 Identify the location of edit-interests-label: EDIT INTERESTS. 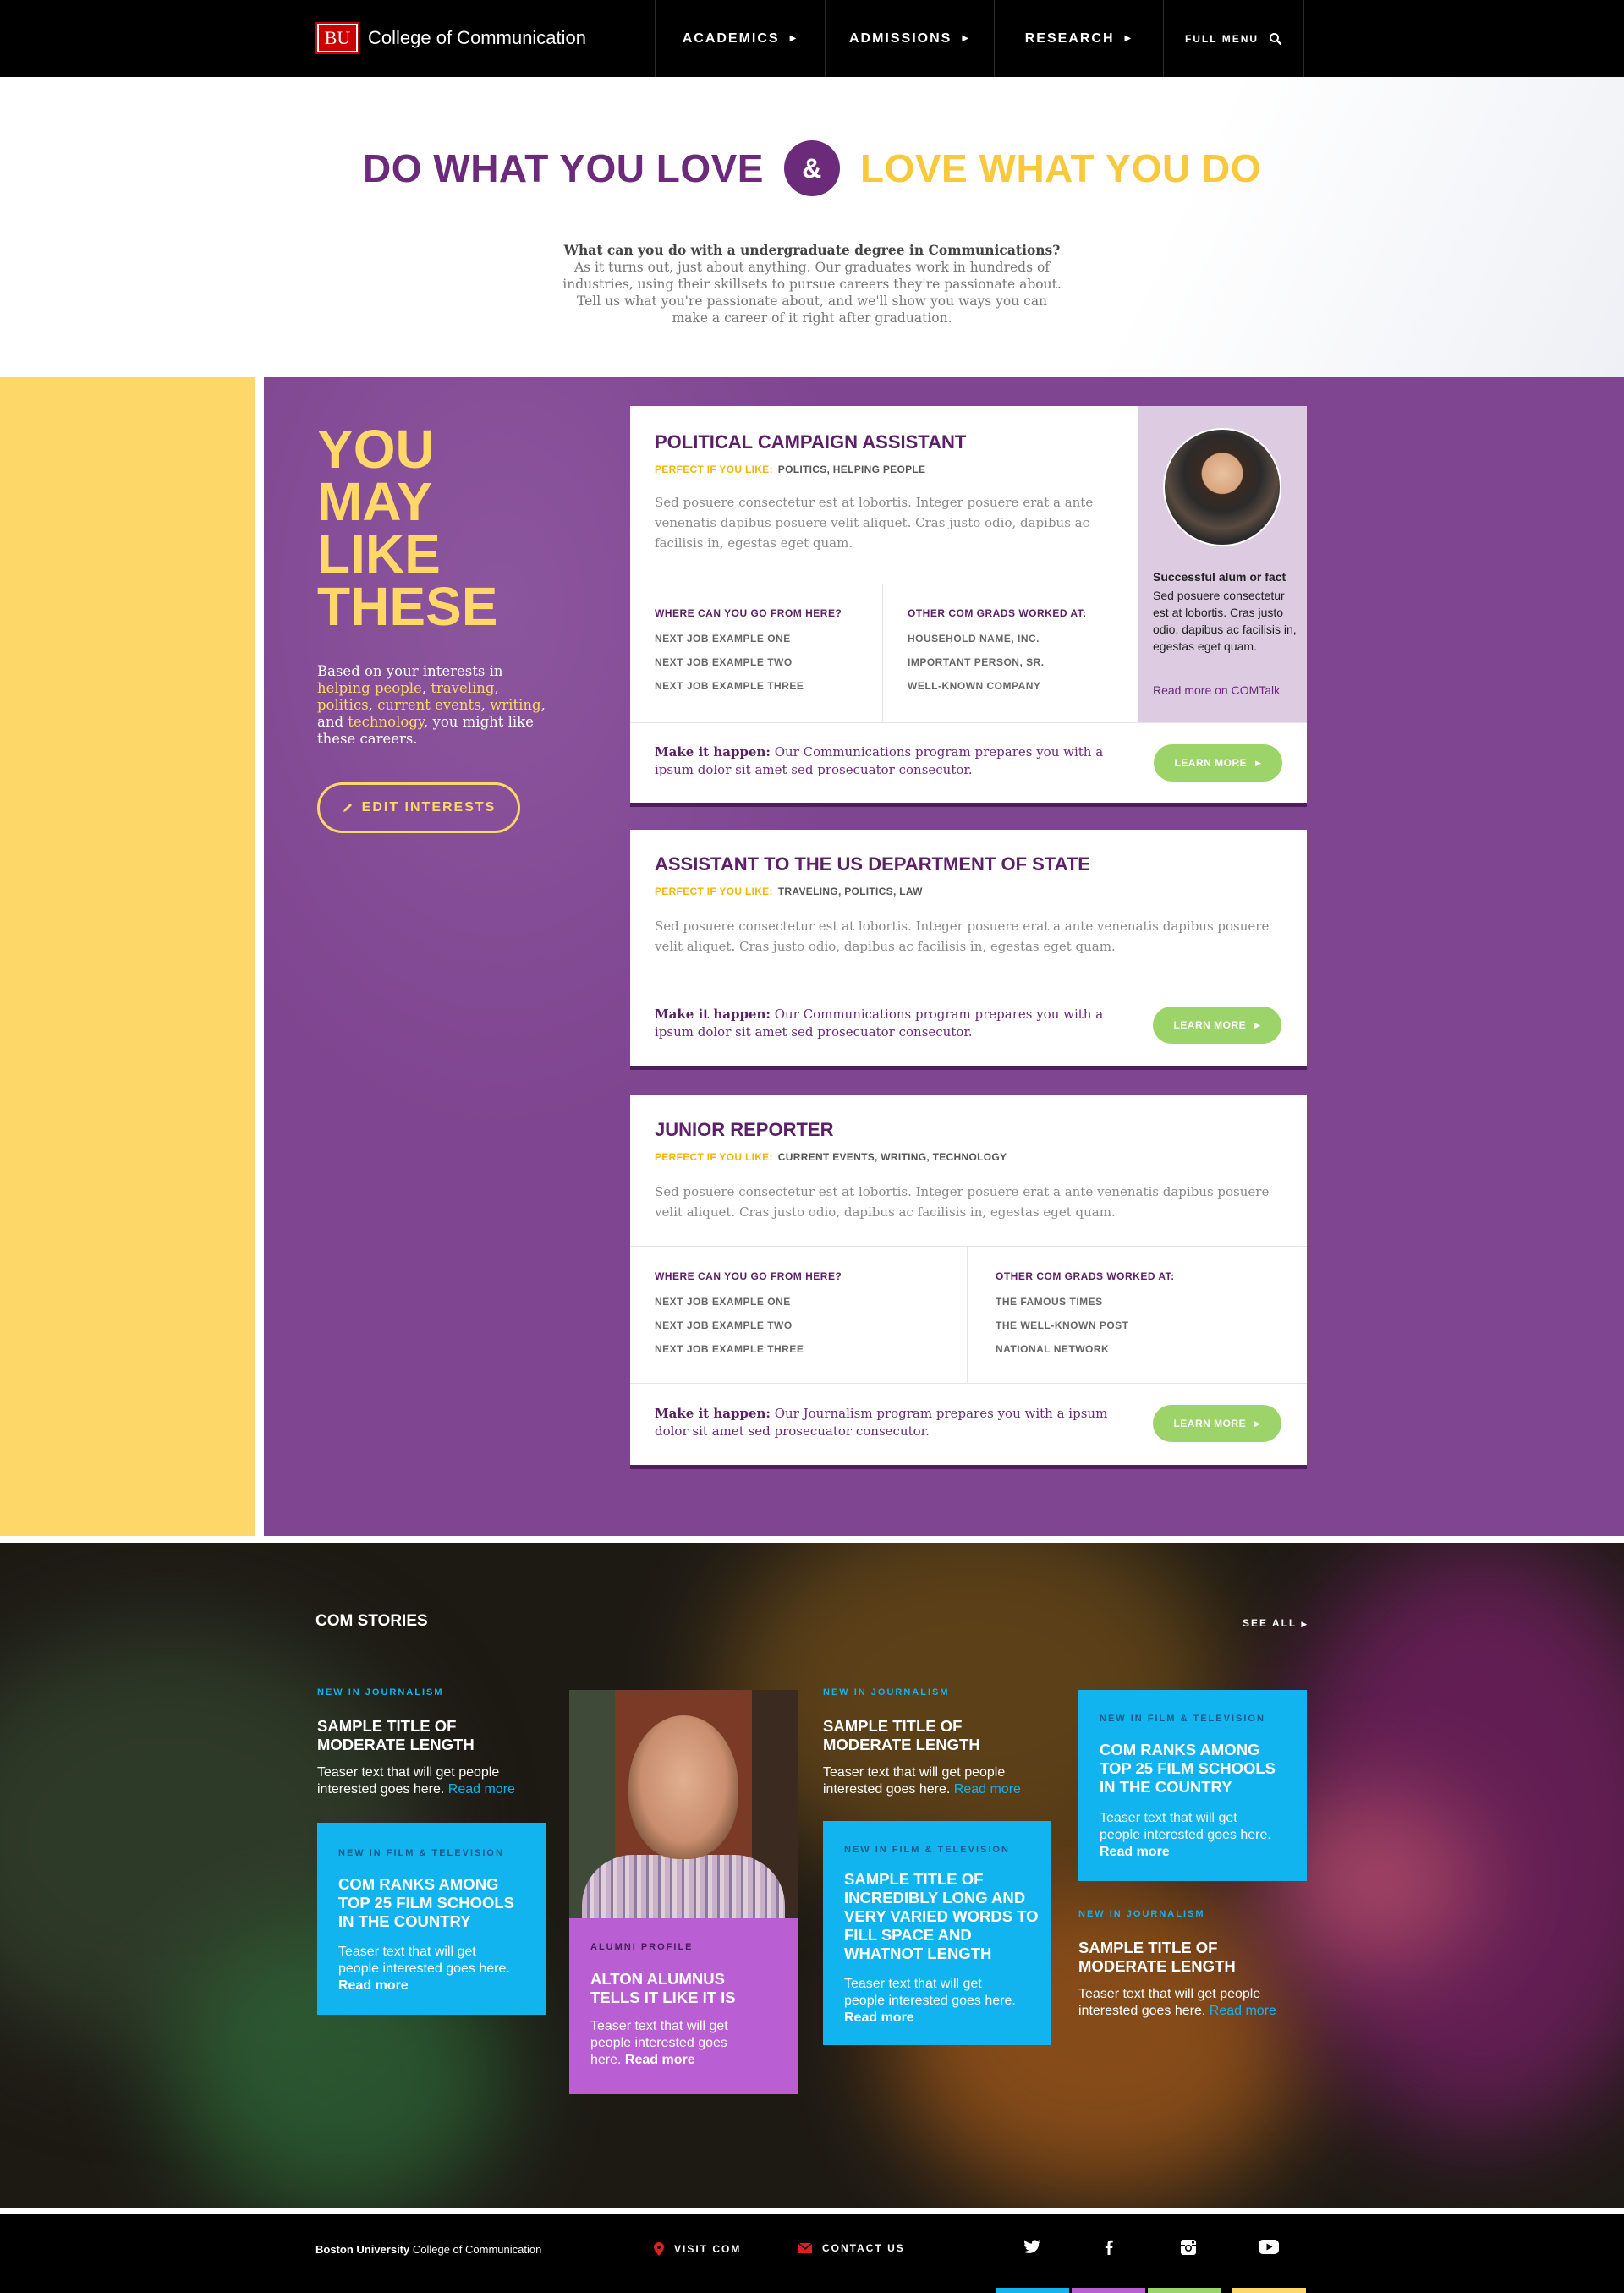
(429, 807).